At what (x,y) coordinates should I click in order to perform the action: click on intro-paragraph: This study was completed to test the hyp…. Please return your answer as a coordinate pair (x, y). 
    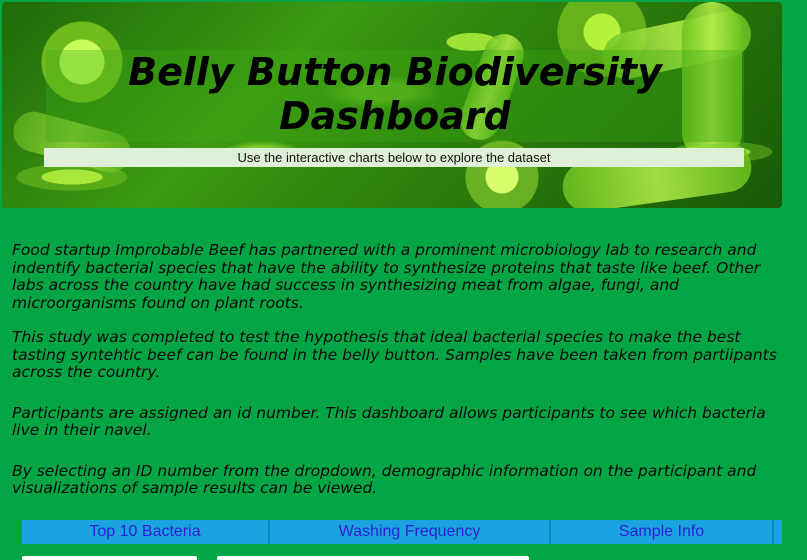
    Looking at the image, I should click on (394, 354).